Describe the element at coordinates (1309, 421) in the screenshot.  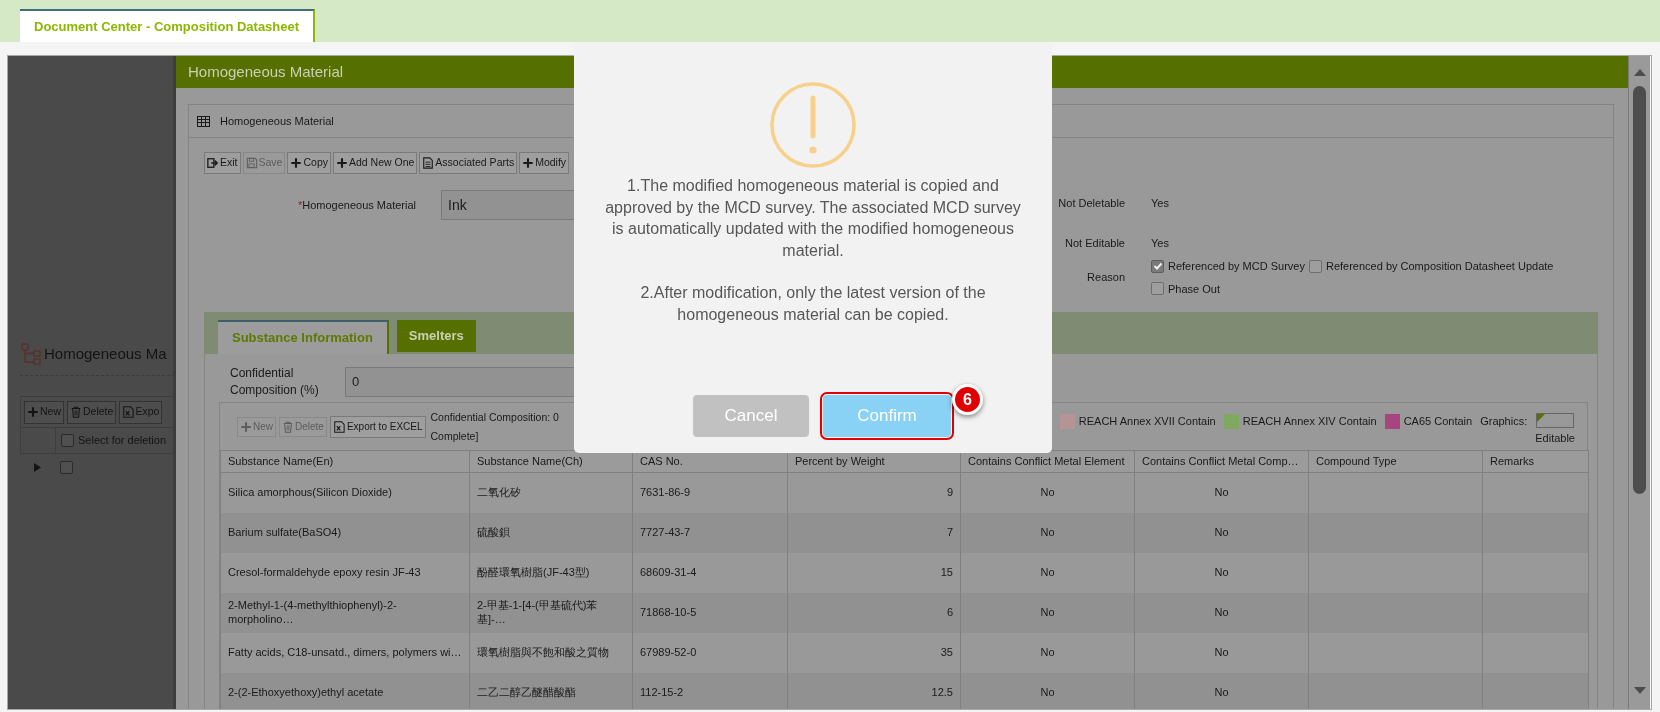
I see `legend-label: REACH Annex XIV Contain` at that location.